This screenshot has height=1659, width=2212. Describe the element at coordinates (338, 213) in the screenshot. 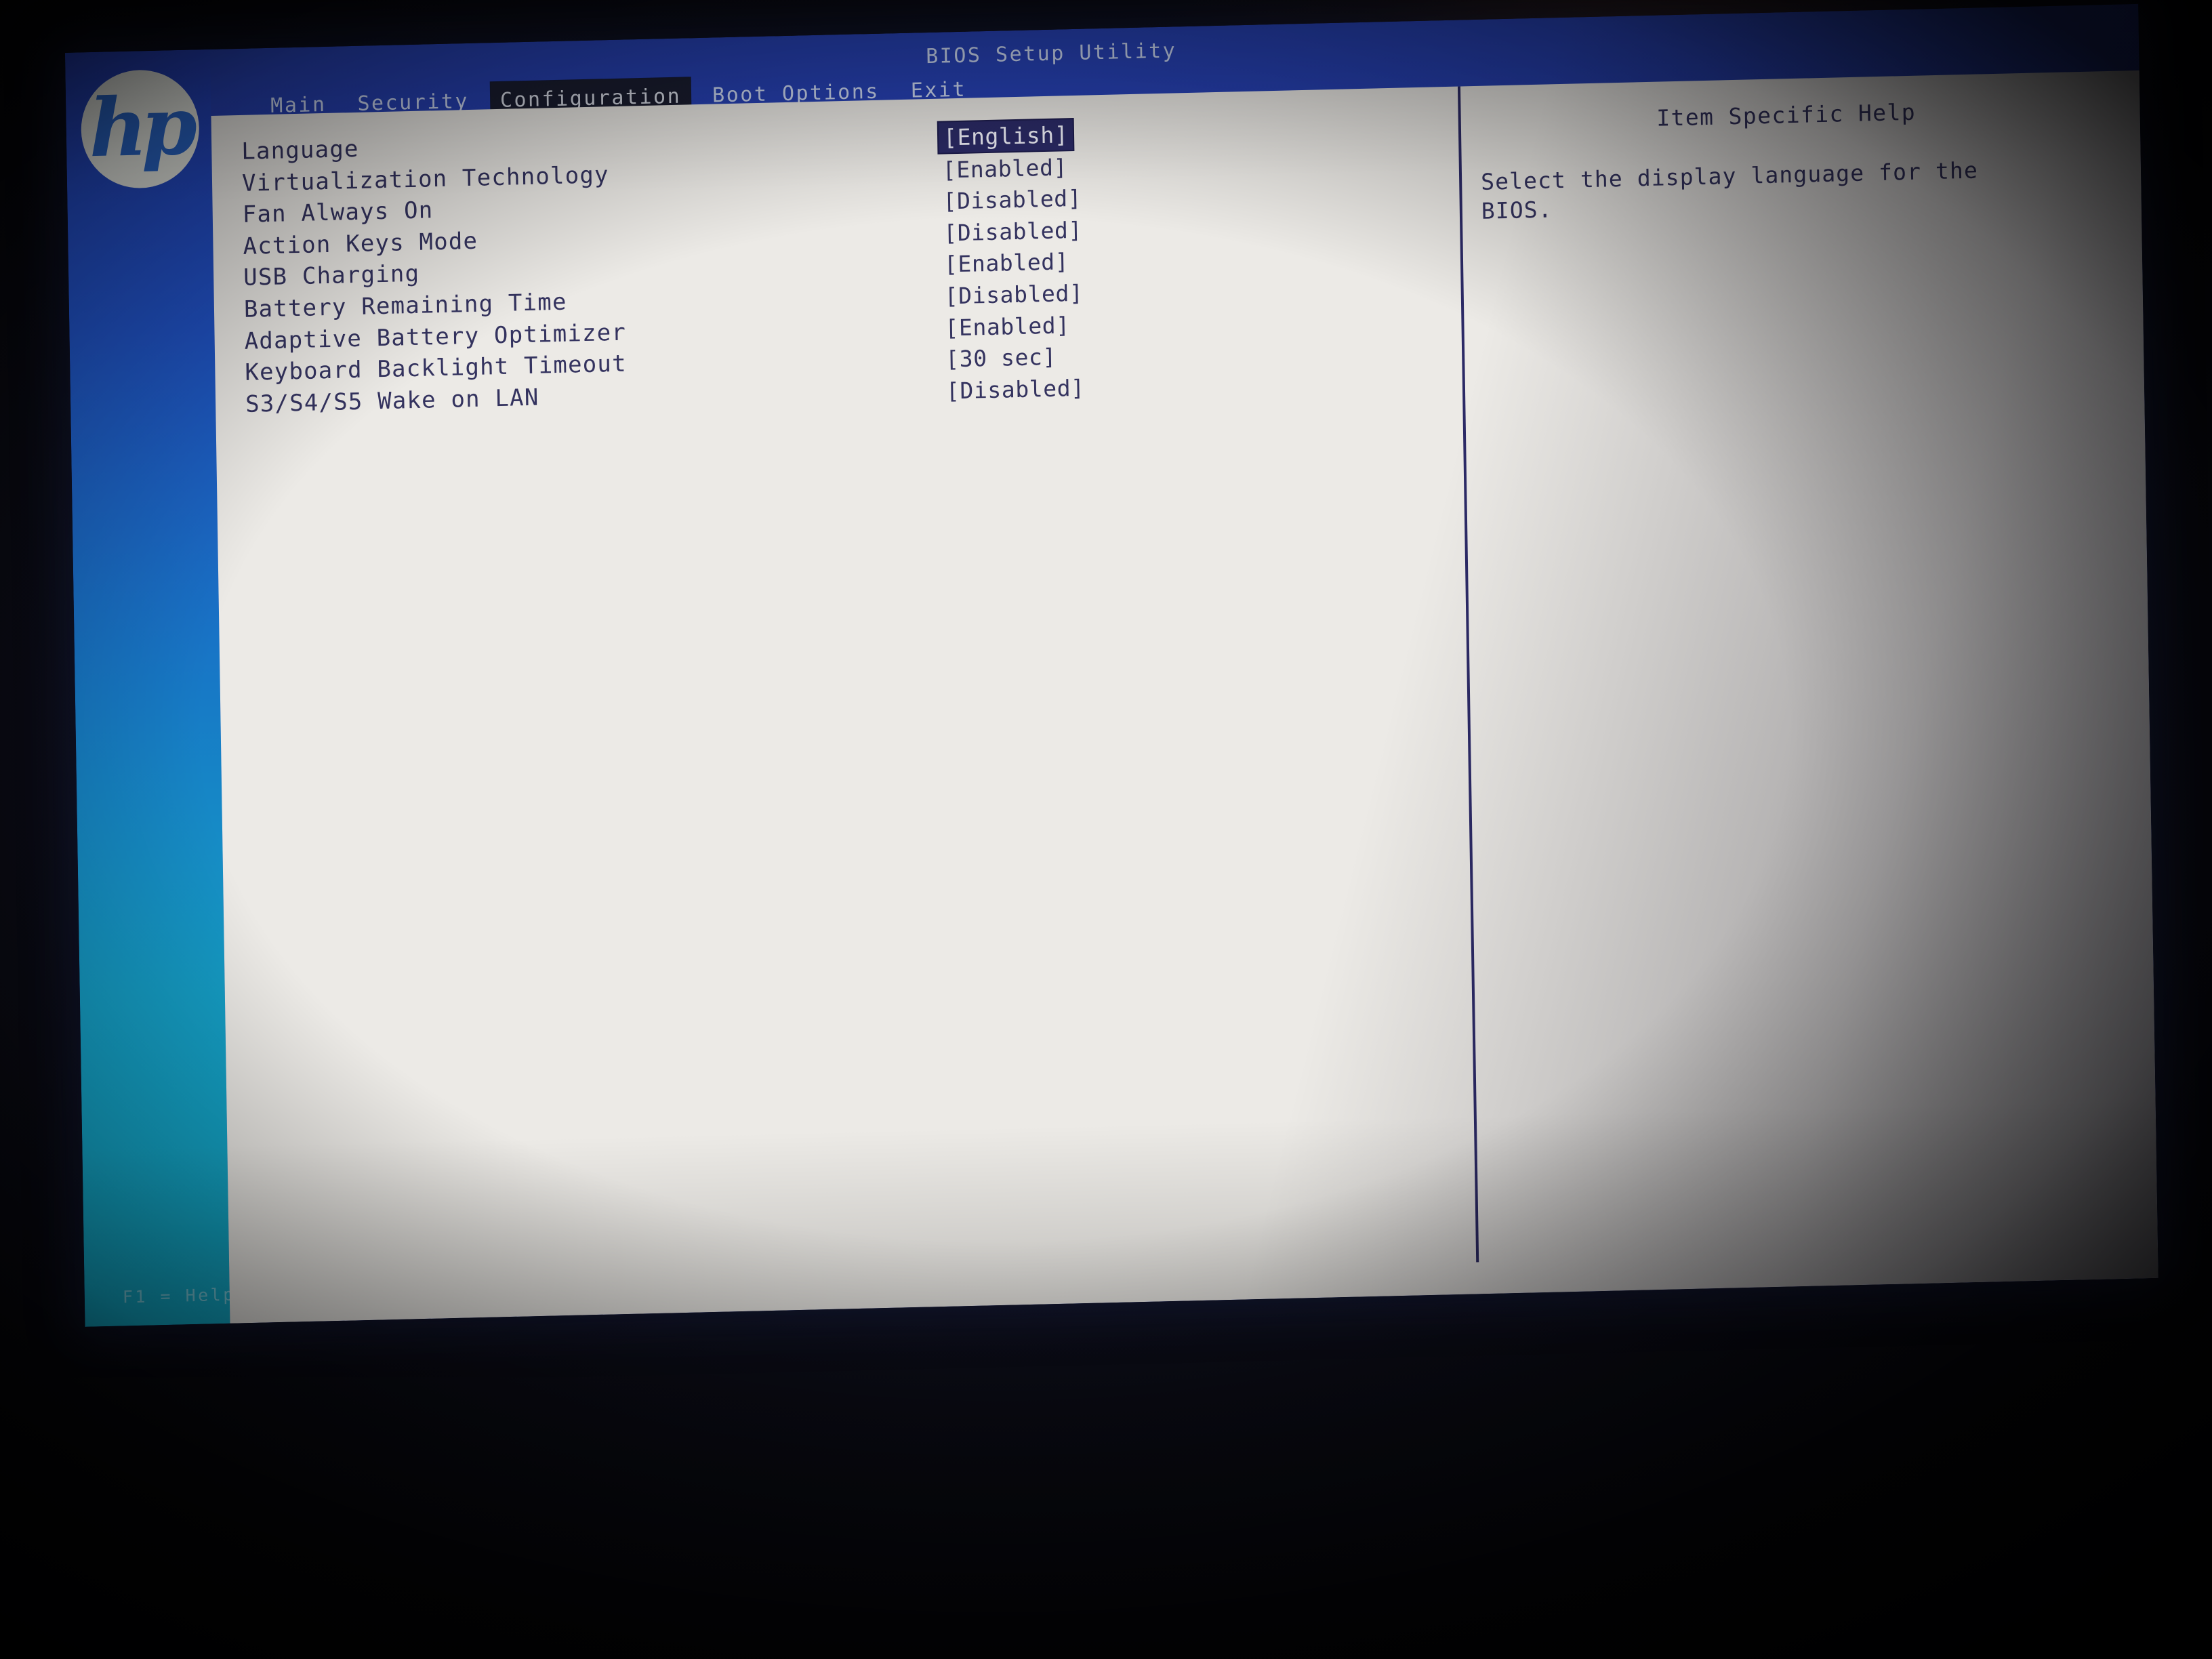

I see `setting-label: Fan Always On` at that location.